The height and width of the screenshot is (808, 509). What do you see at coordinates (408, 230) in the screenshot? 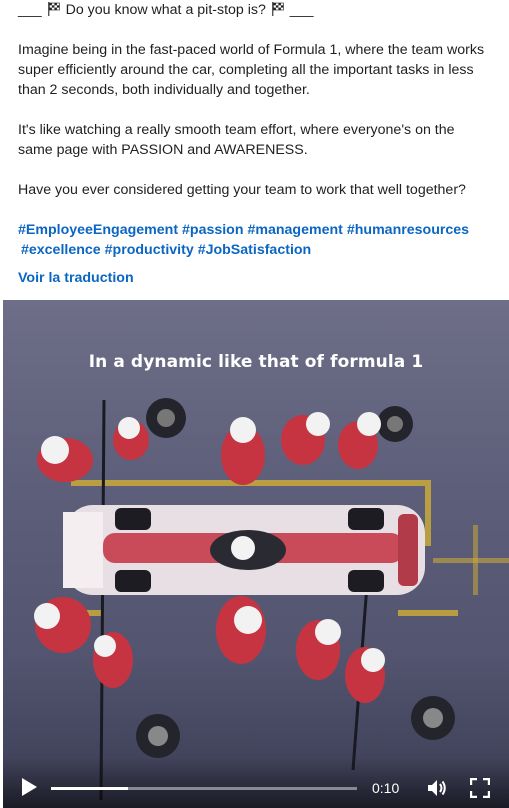
I see `hashtag-link: #humanresources` at bounding box center [408, 230].